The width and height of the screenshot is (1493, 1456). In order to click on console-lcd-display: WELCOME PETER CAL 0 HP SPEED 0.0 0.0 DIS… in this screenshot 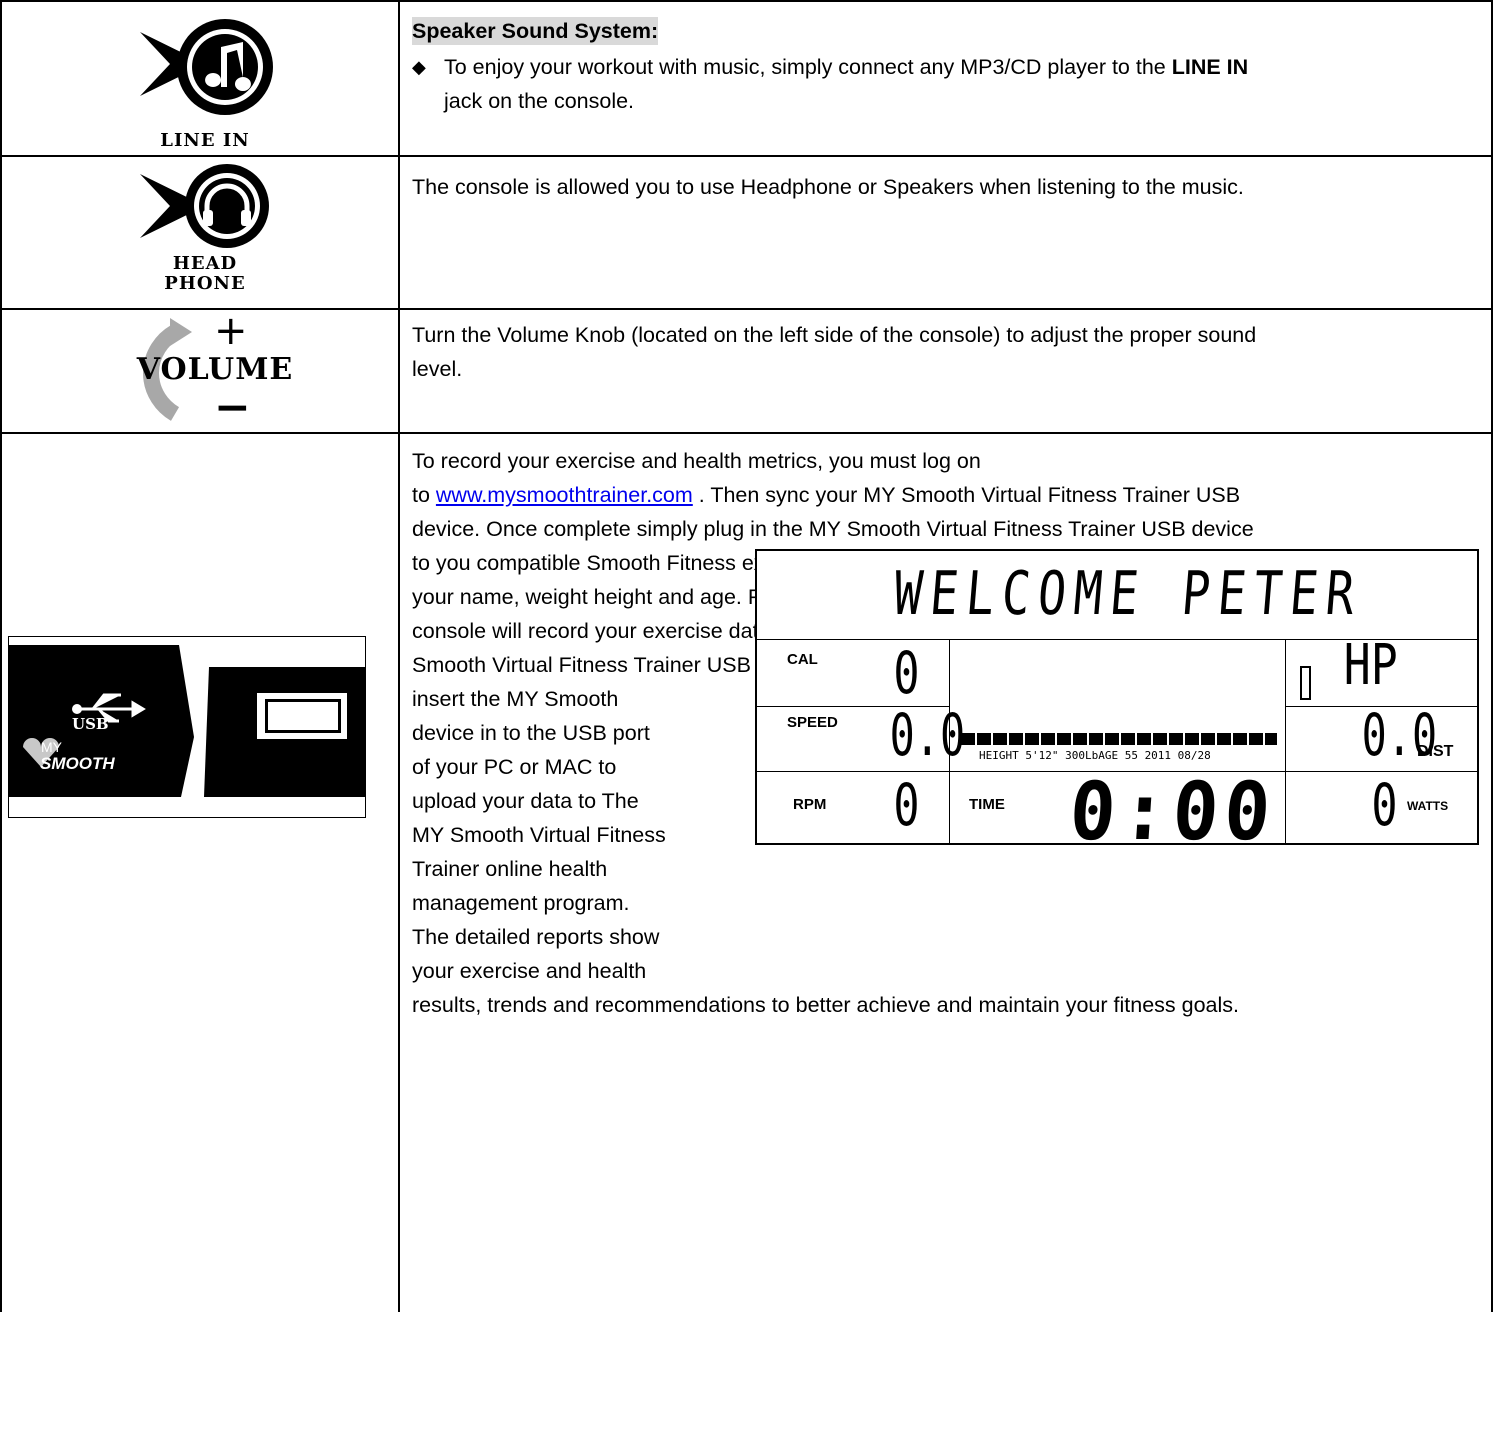, I will do `click(1117, 703)`.